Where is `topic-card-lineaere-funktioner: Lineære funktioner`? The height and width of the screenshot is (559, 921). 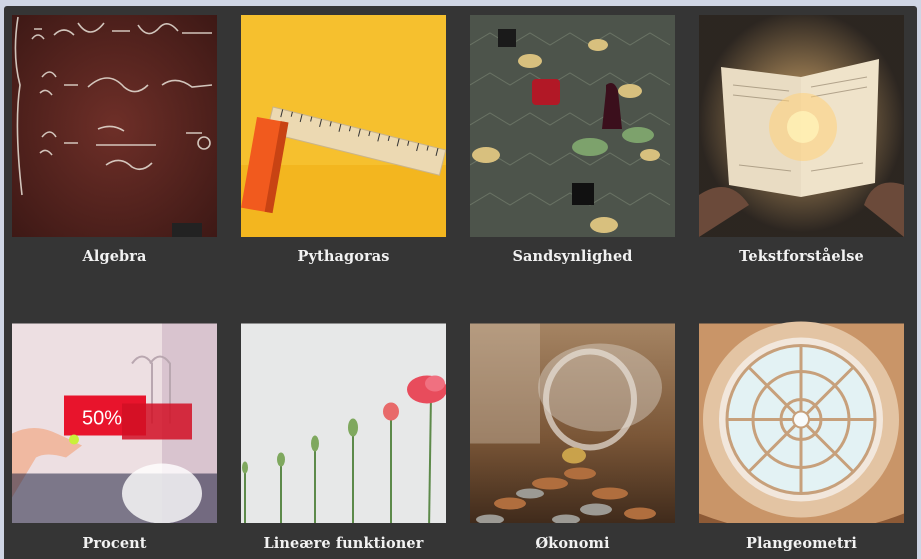 topic-card-lineaere-funktioner: Lineære funktioner is located at coordinates (343, 437).